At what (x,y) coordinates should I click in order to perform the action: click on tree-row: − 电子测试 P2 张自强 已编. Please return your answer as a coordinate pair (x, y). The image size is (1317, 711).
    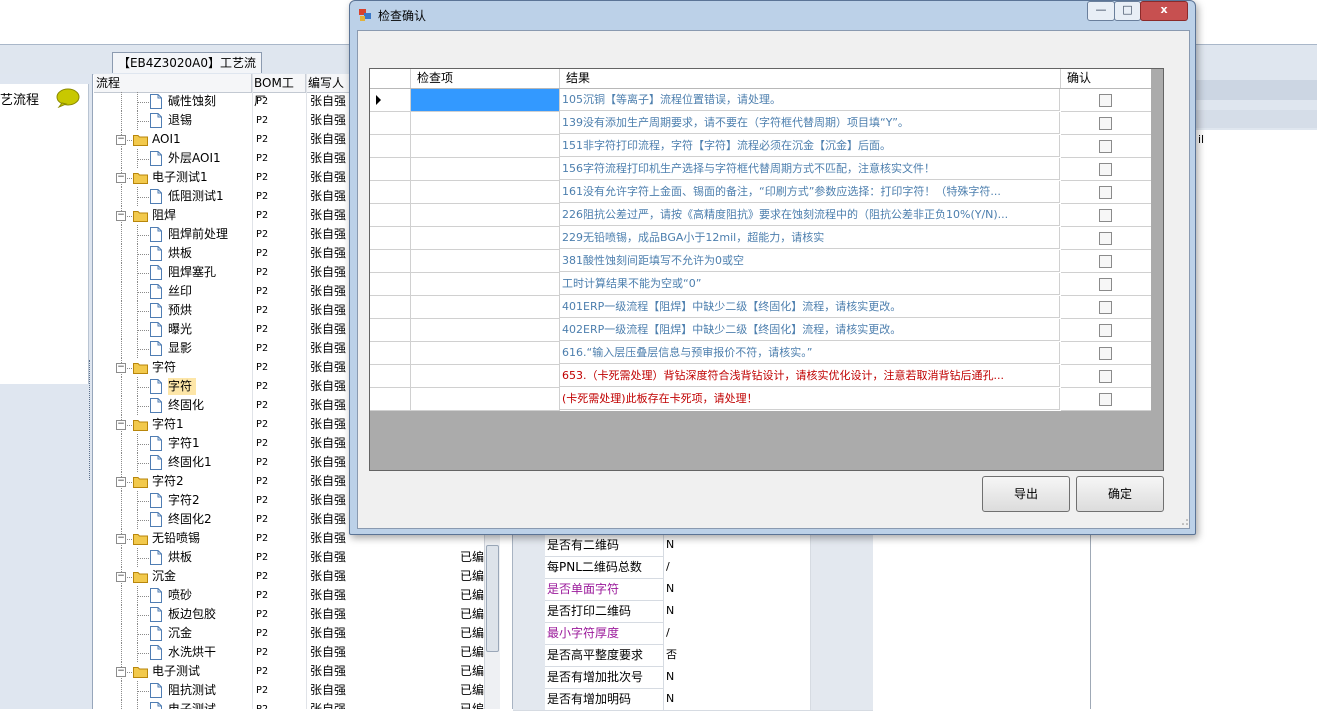
    Looking at the image, I should click on (289, 671).